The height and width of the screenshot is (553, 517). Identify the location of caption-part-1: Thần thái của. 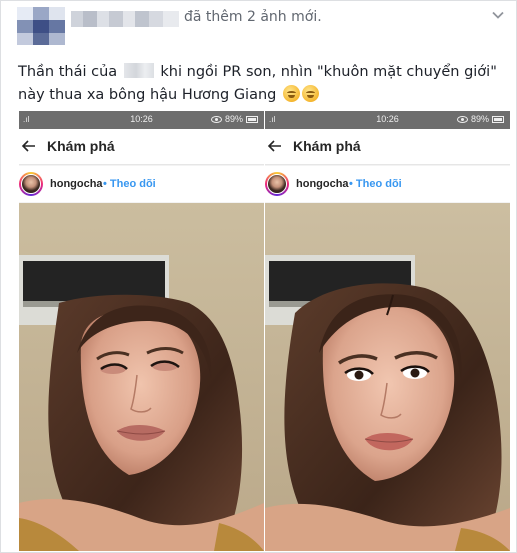
(70, 72).